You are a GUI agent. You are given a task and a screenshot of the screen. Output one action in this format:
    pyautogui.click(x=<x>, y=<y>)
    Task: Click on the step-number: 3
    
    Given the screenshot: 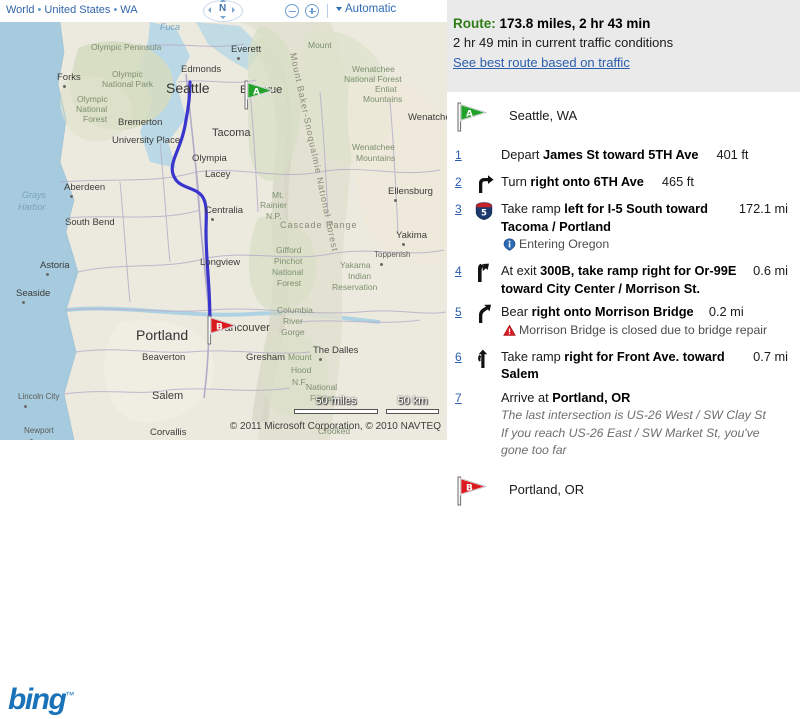 What is the action you would take?
    pyautogui.click(x=464, y=208)
    